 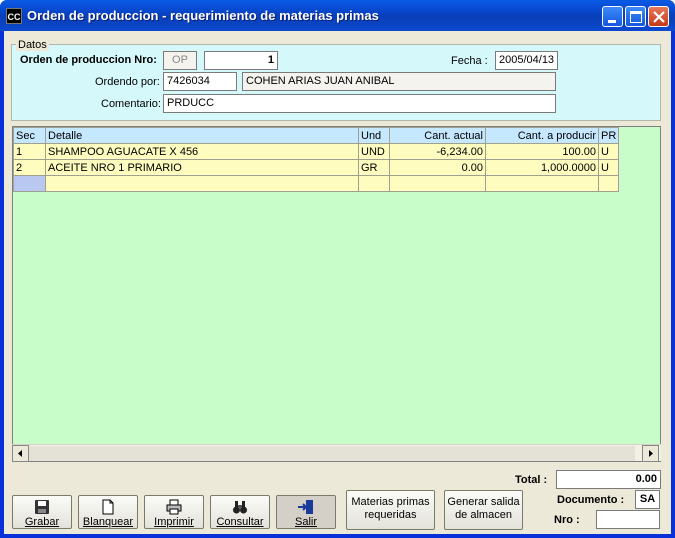 I want to click on generar-salida-button: Generar salida de almacen, so click(x=483, y=510).